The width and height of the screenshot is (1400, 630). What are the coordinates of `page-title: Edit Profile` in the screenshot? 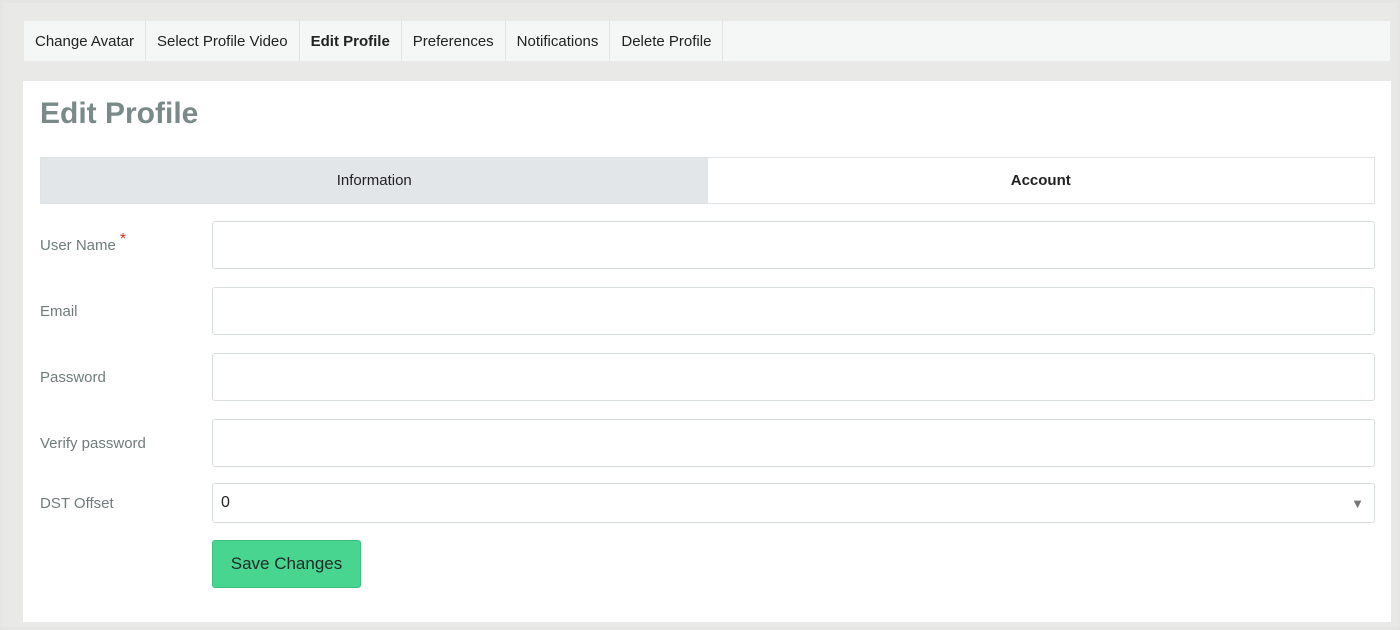 It's located at (119, 113).